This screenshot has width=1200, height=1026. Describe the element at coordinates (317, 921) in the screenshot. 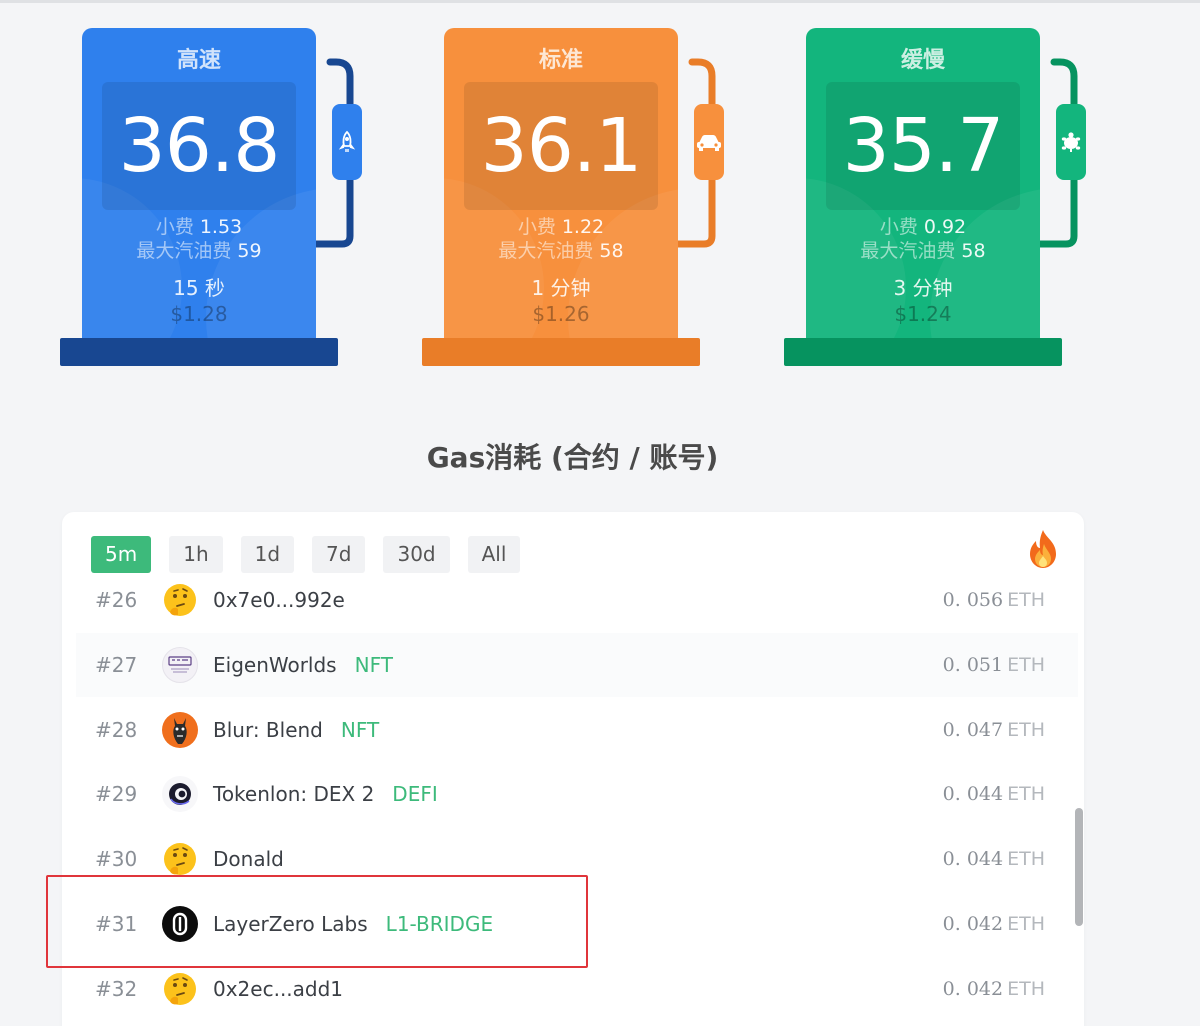

I see `highlight-box` at that location.